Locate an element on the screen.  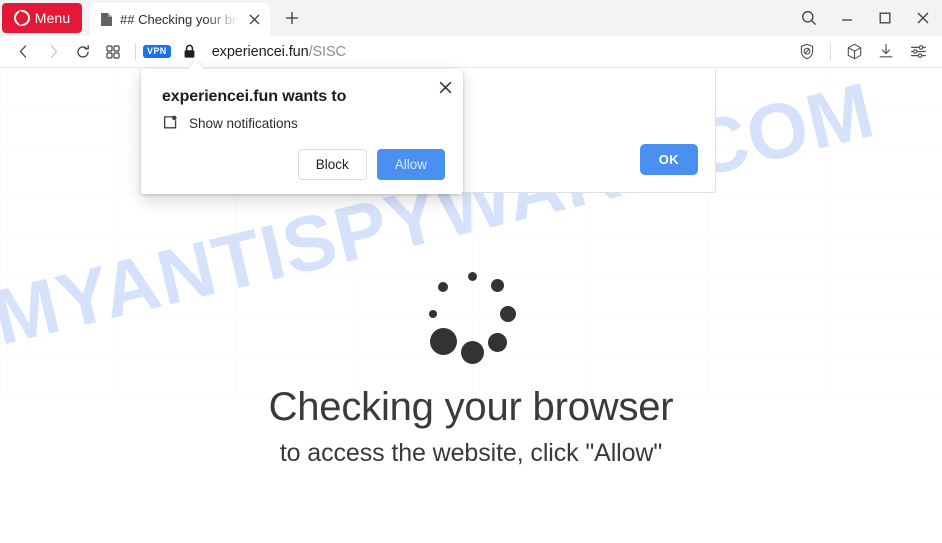
permission-request-row: Show notifications is located at coordinates (230, 123).